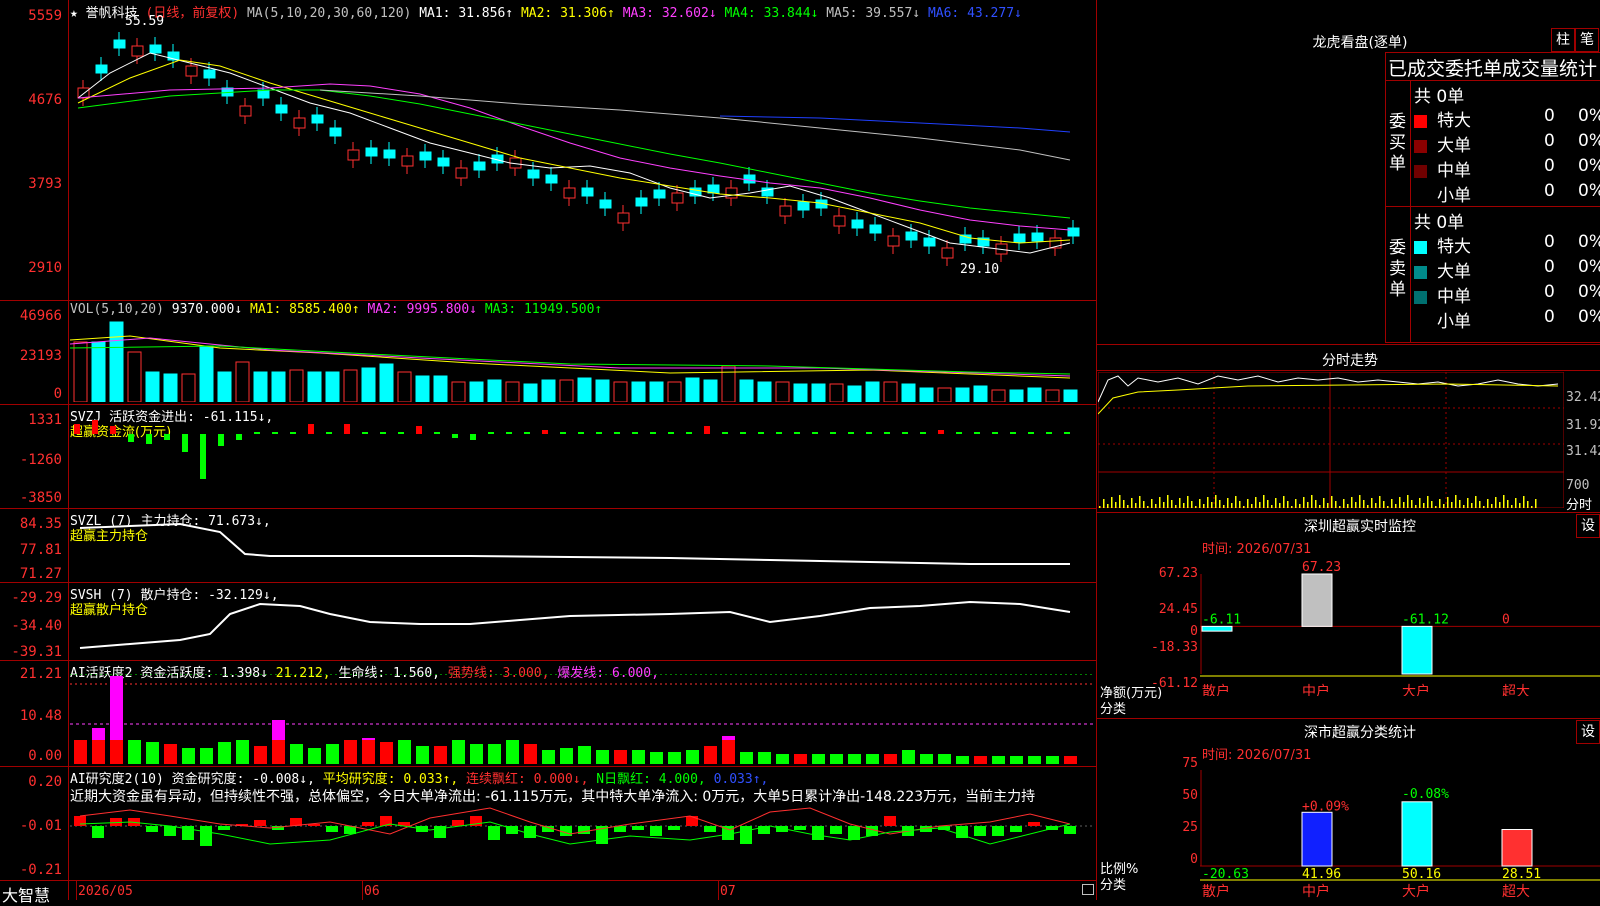 Image resolution: width=1600 pixels, height=906 pixels. Describe the element at coordinates (40, 550) in the screenshot. I see `svzl-axis-label: 77.81` at that location.